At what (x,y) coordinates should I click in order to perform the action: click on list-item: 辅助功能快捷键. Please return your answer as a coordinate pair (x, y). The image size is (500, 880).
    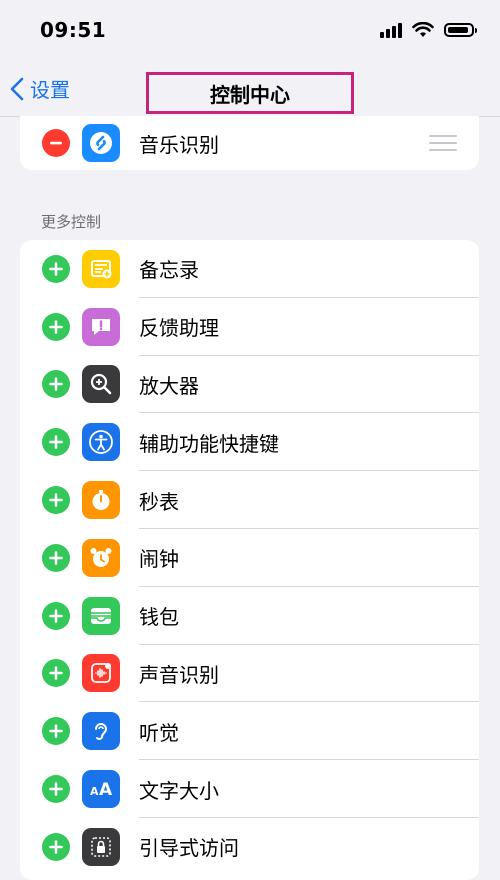
    Looking at the image, I should click on (249, 442).